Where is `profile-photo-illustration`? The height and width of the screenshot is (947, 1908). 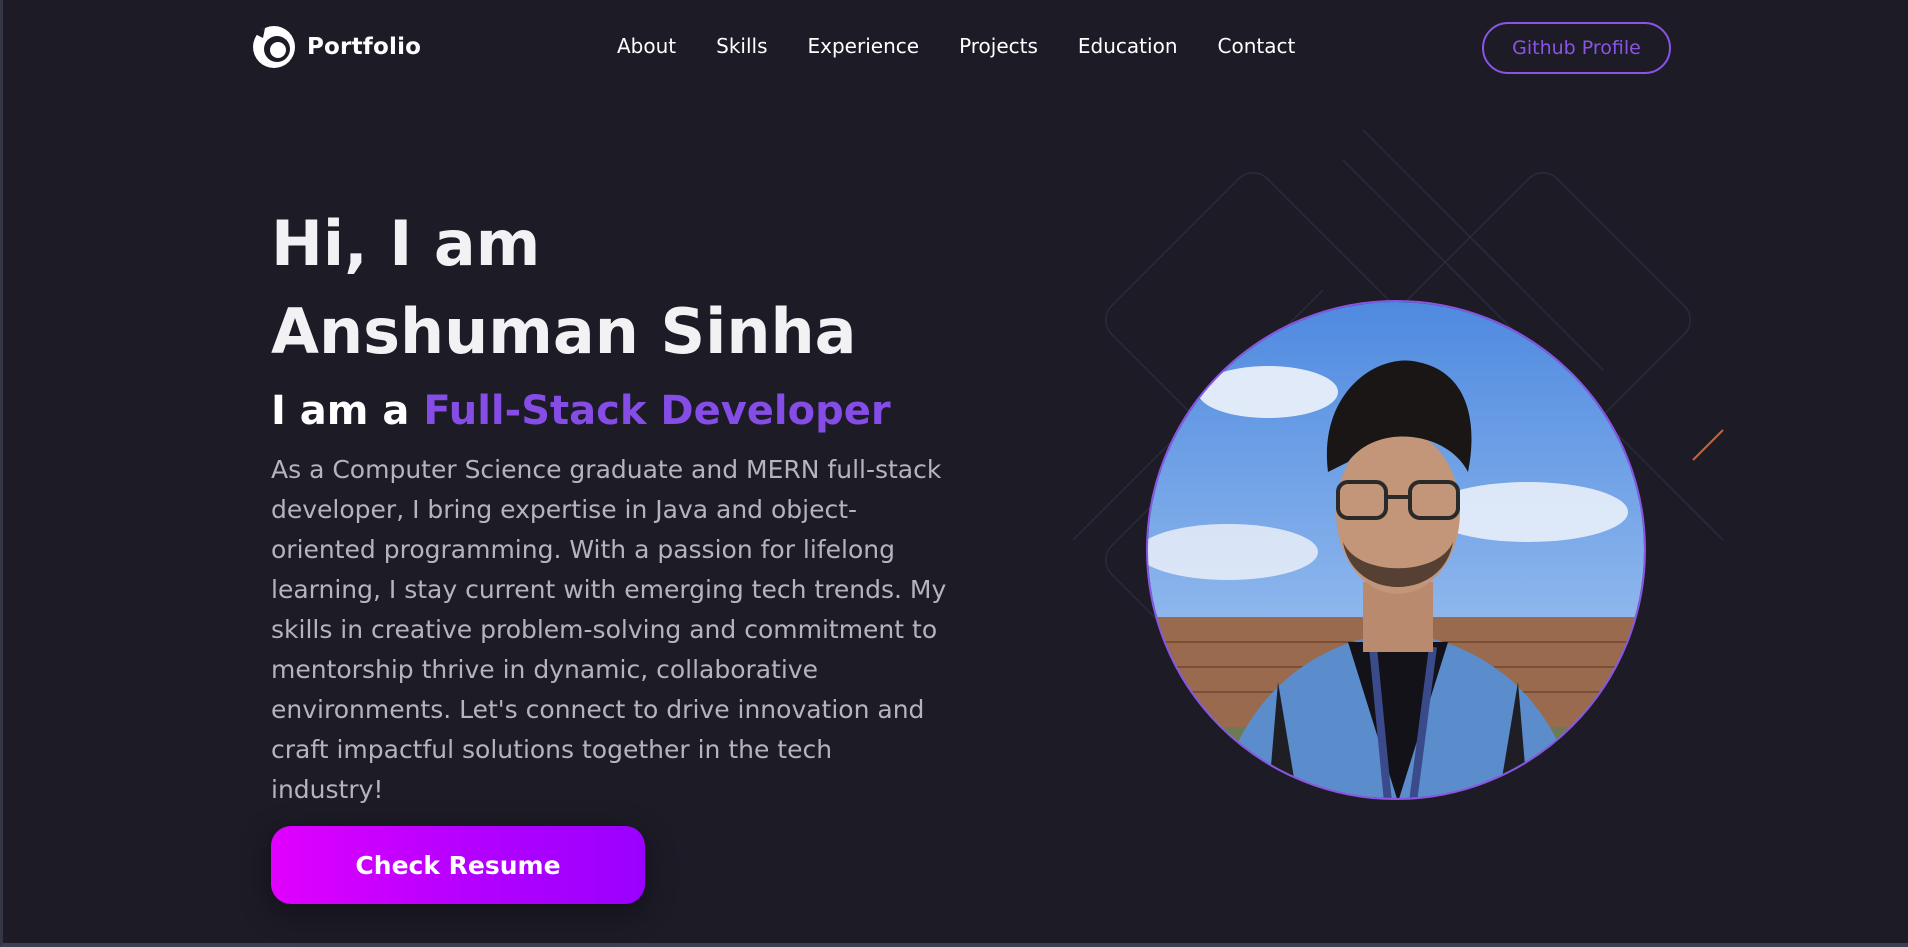
profile-photo-illustration is located at coordinates (1396, 550).